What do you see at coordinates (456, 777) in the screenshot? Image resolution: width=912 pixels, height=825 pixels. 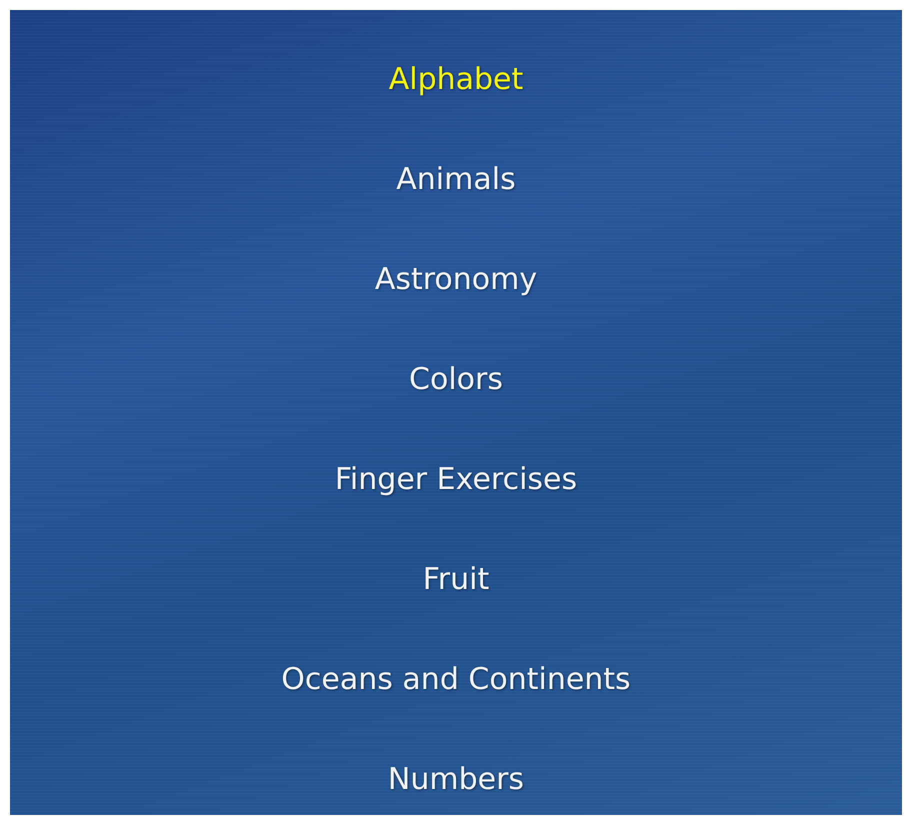 I see `menu-item: Numbers` at bounding box center [456, 777].